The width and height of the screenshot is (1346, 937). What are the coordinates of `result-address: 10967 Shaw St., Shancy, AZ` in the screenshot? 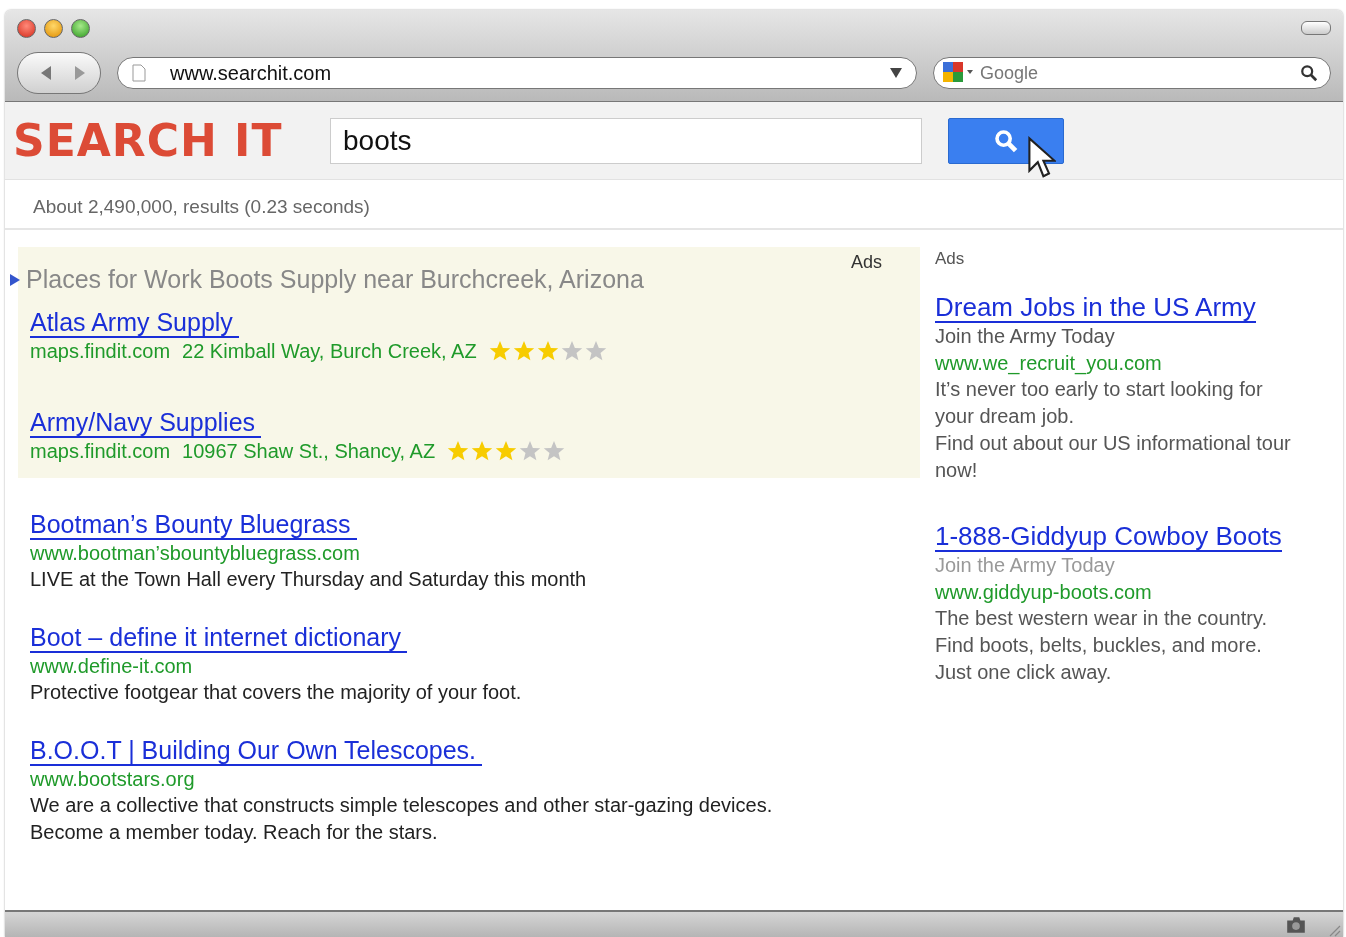 It's located at (309, 451).